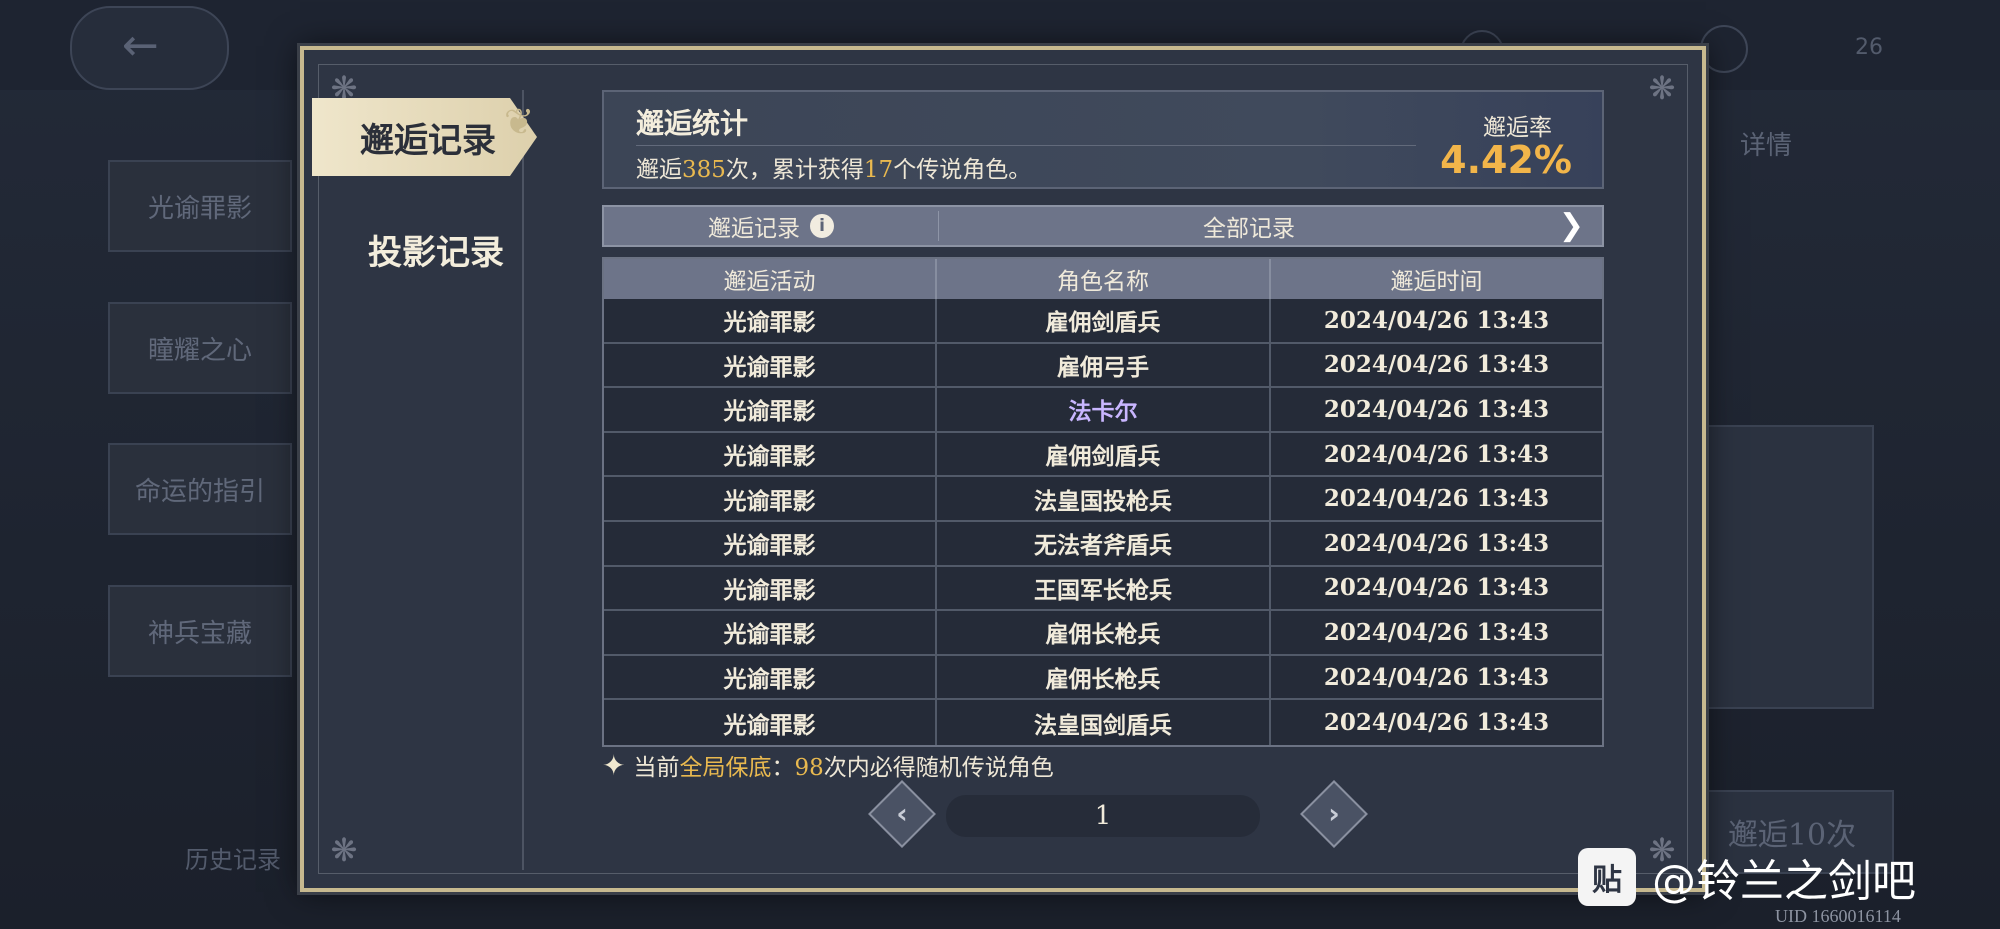 Image resolution: width=2000 pixels, height=929 pixels. Describe the element at coordinates (140, 45) in the screenshot. I see `back-arrow-icon: ←` at that location.